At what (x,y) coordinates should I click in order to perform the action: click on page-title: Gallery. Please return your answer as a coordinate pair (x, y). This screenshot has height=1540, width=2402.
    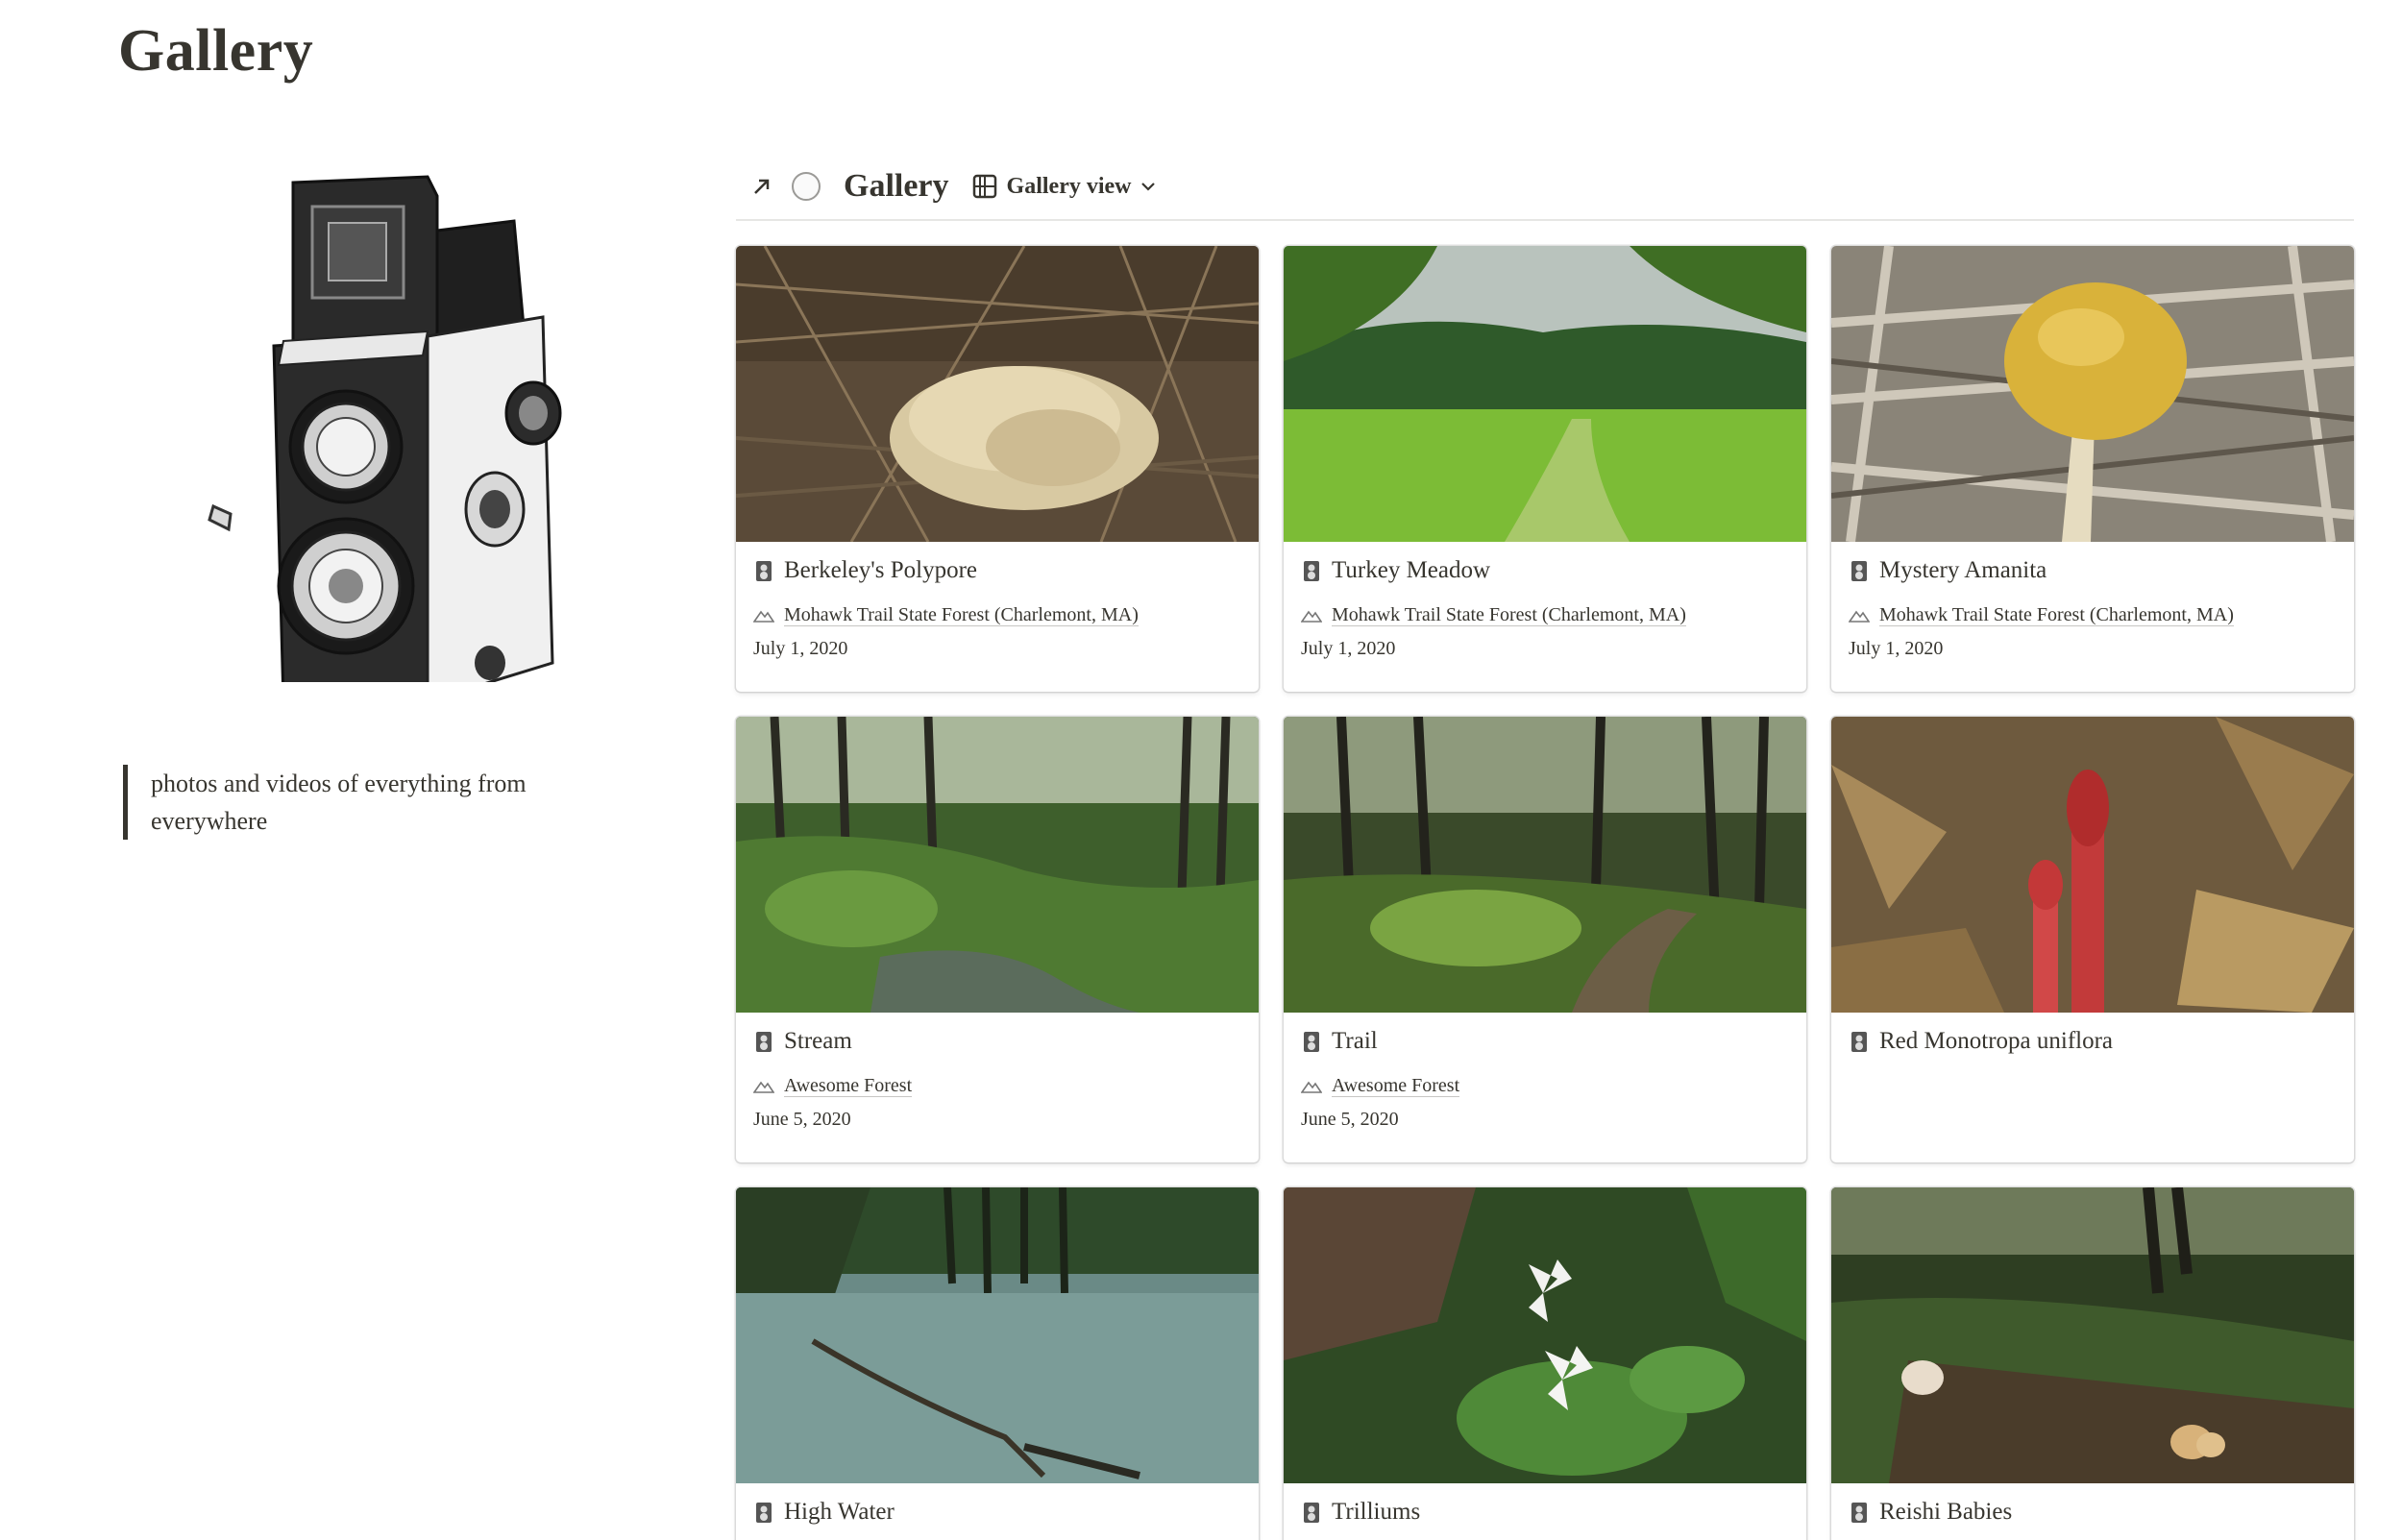
    Looking at the image, I should click on (216, 51).